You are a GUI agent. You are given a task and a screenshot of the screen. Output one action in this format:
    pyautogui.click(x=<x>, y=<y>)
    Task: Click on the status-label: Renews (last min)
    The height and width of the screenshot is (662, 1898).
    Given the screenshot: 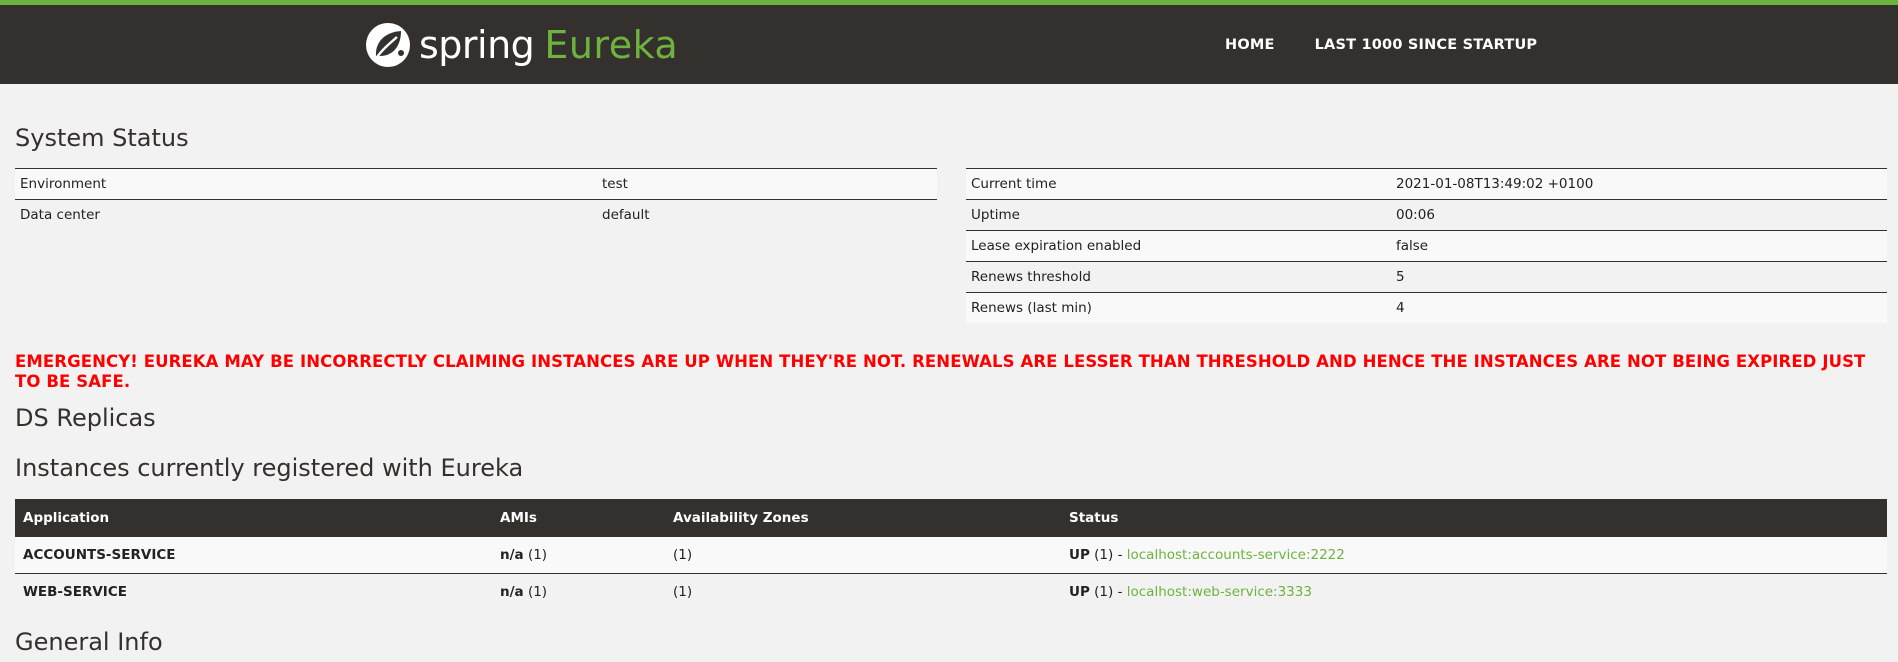 What is the action you would take?
    pyautogui.click(x=1178, y=307)
    